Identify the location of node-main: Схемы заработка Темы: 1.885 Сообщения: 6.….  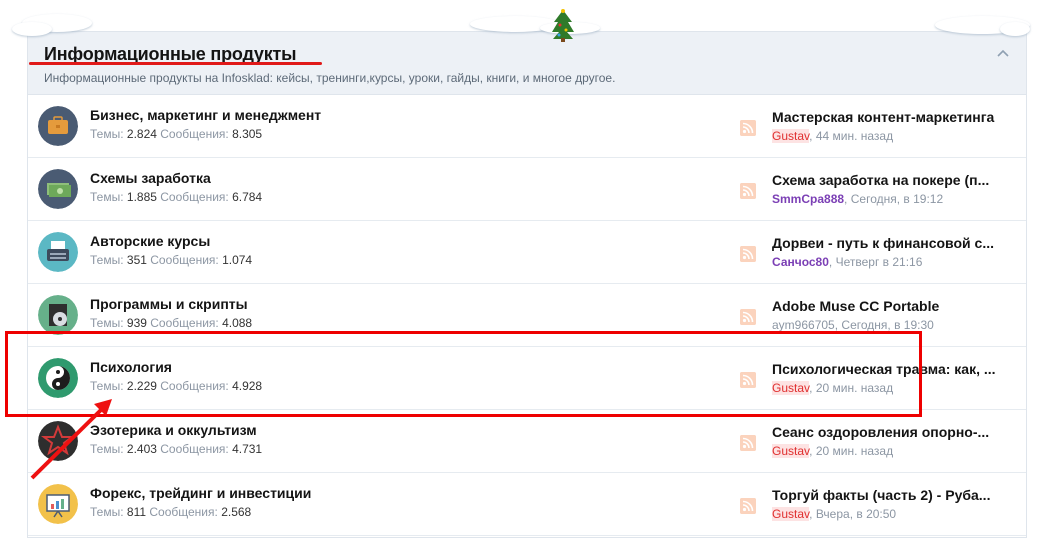
(176, 187).